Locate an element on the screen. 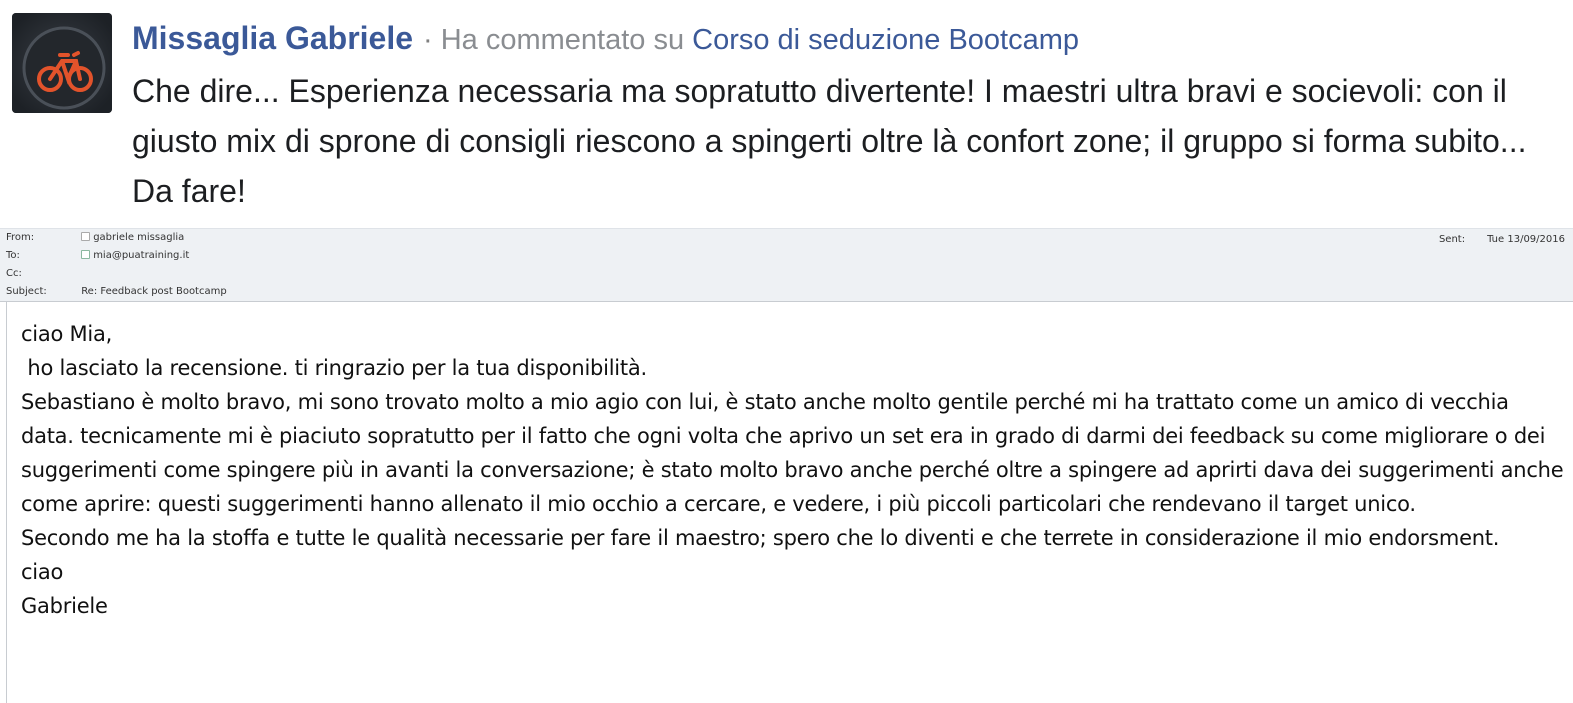 The height and width of the screenshot is (703, 1573). to-label: To: is located at coordinates (13, 255).